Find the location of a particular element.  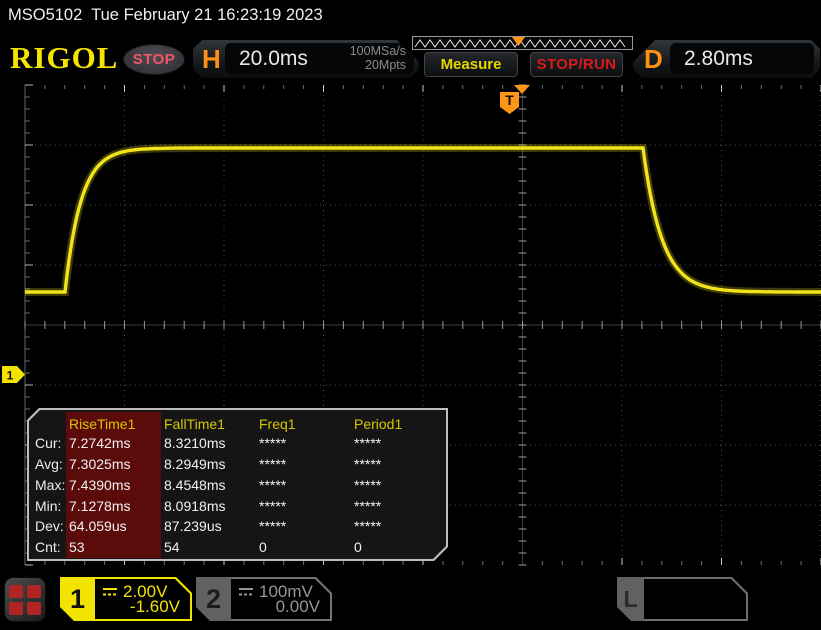

channel1-offset: -1.60V is located at coordinates (154, 606).